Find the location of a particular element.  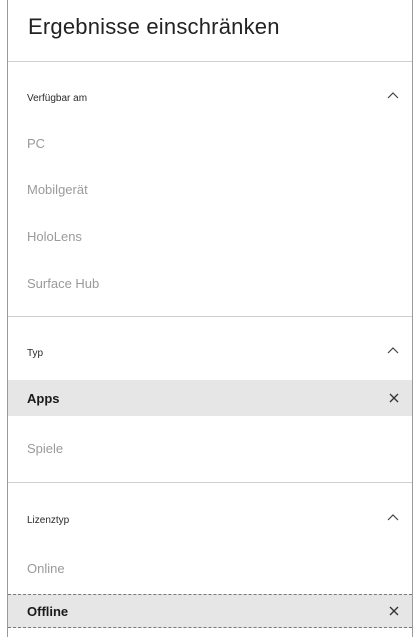

filter-option-apps-selected: Apps is located at coordinates (210, 398).